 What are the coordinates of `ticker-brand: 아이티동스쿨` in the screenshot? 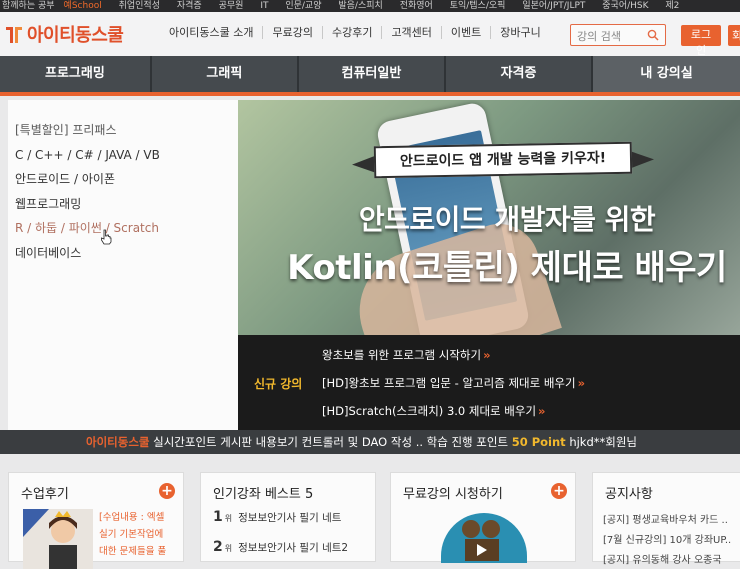 It's located at (118, 442).